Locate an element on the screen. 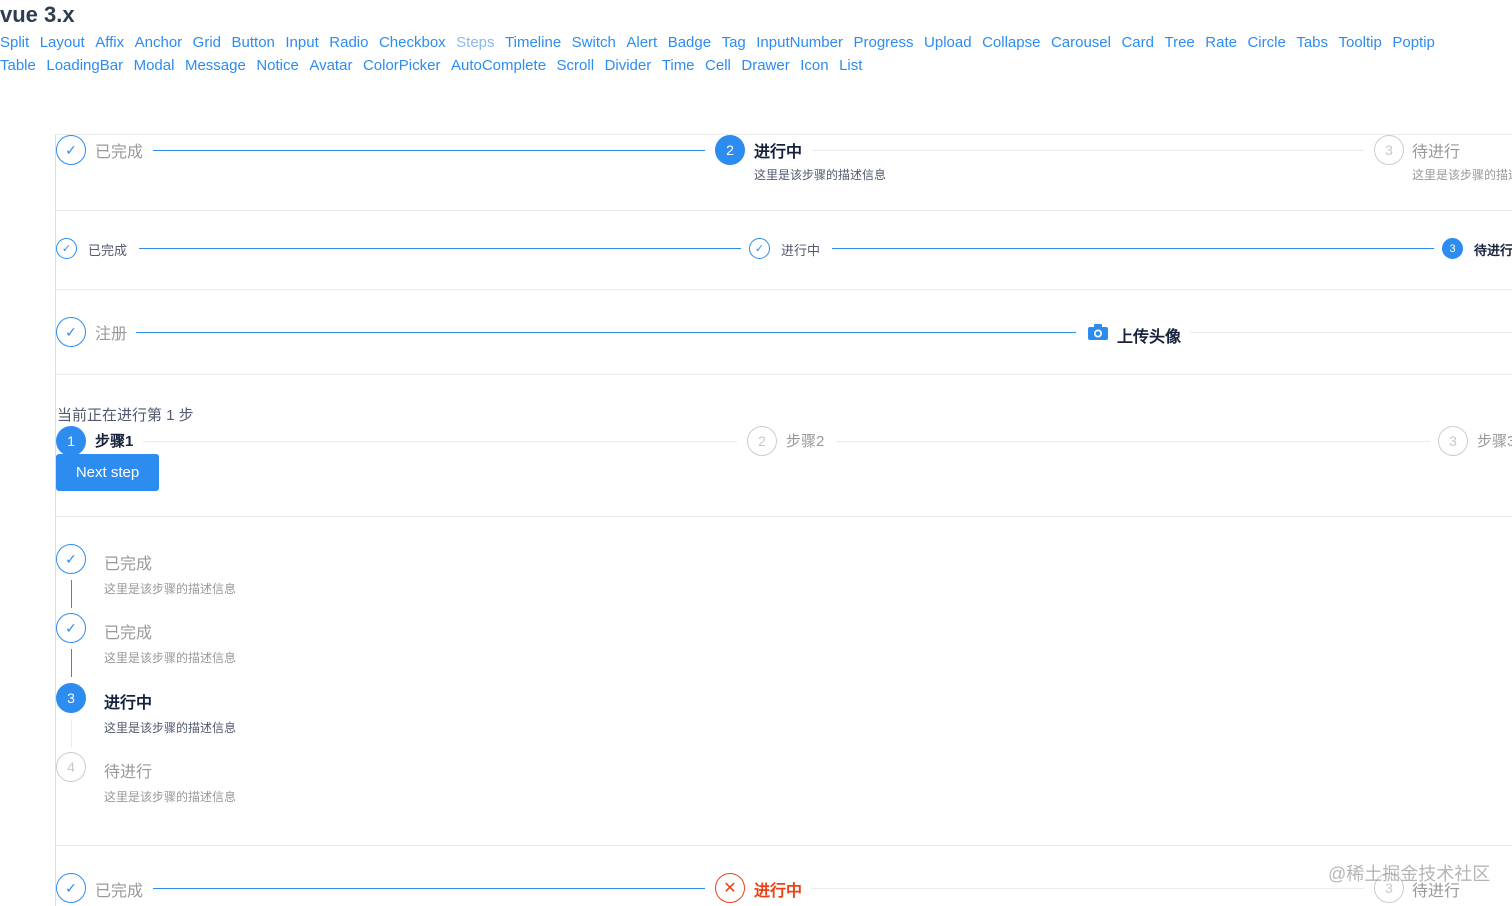 This screenshot has width=1512, height=906. close-icon: ✕ is located at coordinates (730, 888).